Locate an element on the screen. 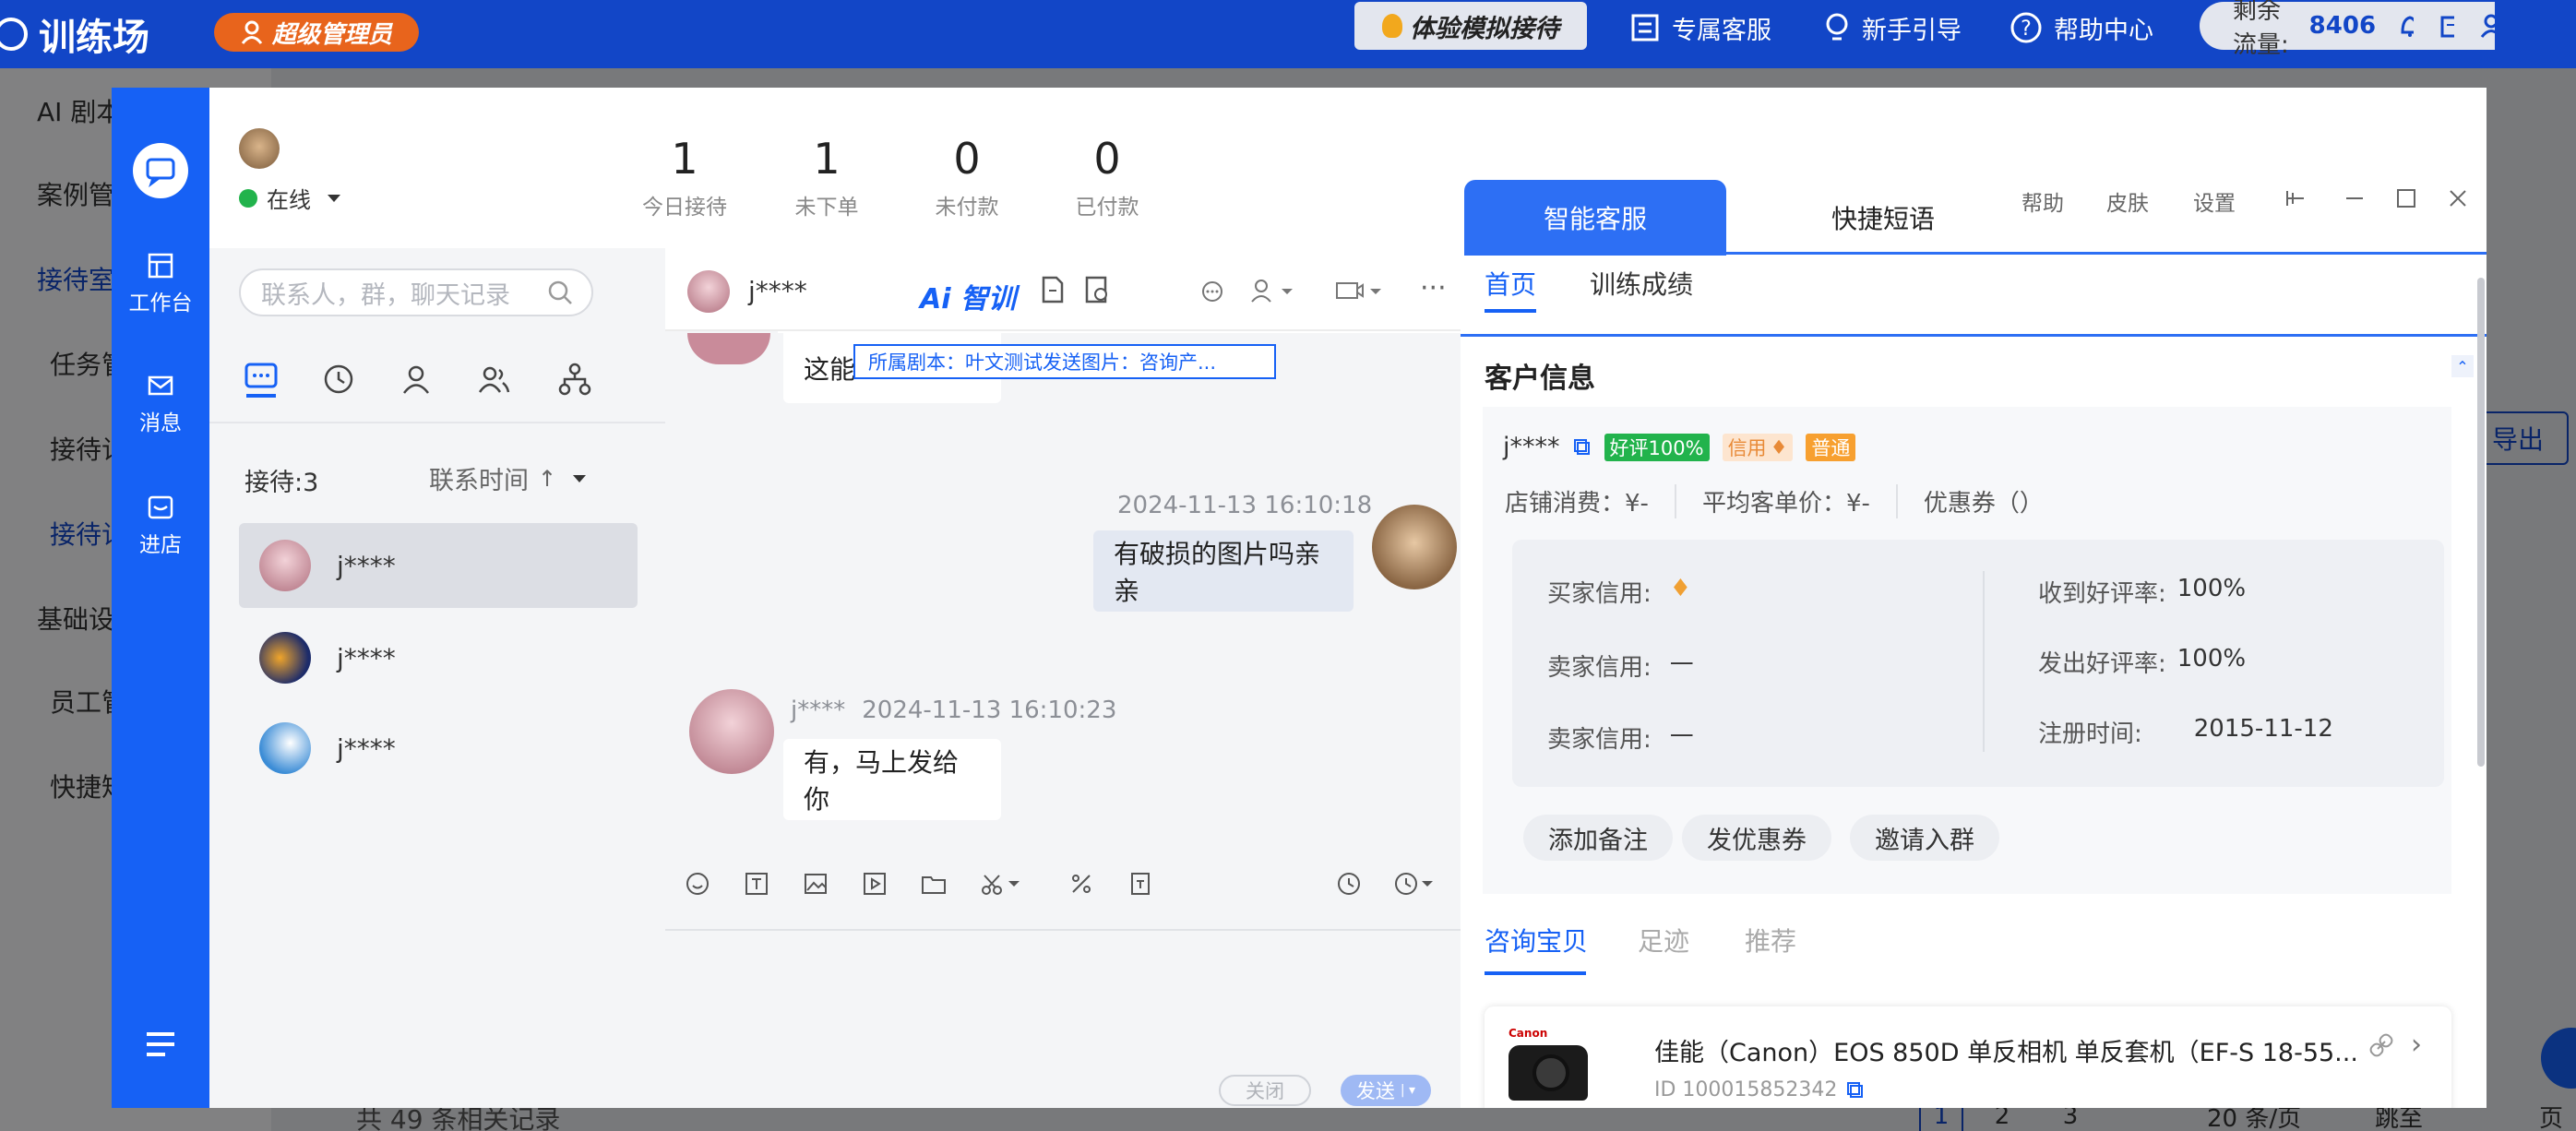 Image resolution: width=2576 pixels, height=1131 pixels. contact-avatar is located at coordinates (285, 658).